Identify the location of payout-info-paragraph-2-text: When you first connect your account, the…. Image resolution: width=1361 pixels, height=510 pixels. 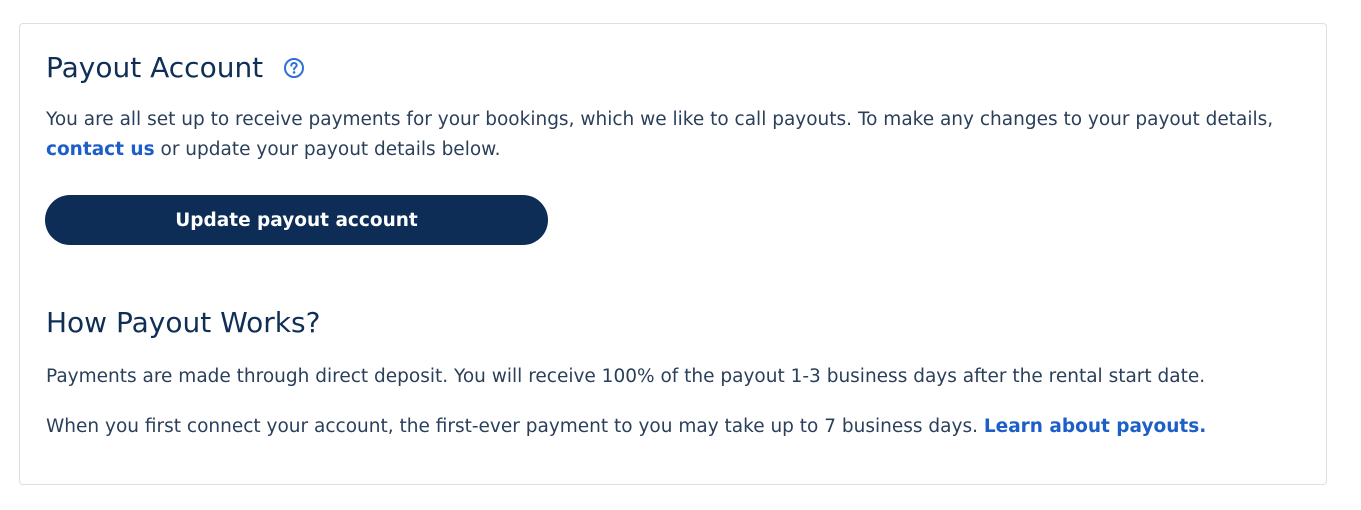
(512, 426).